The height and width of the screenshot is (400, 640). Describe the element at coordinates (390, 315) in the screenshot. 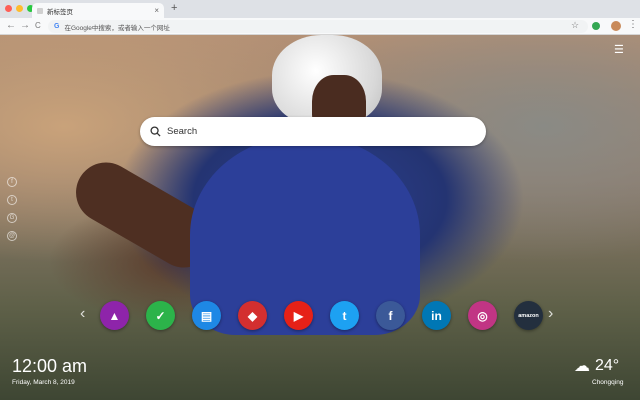

I see `facebook-icon: f` at that location.